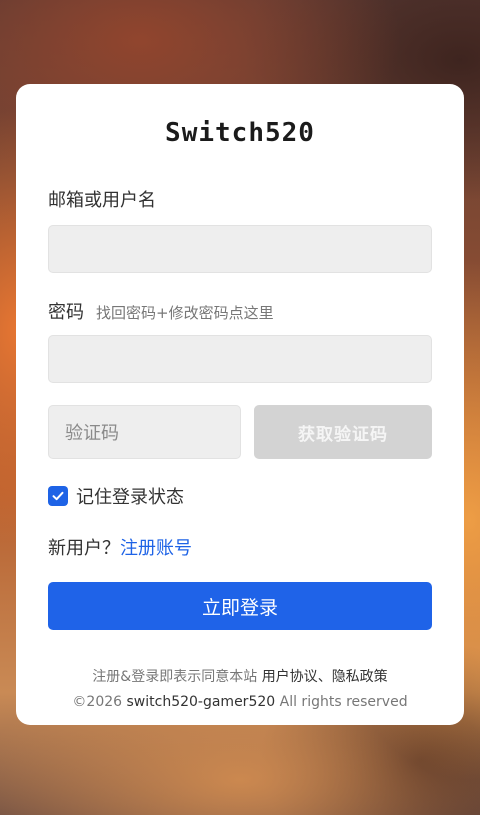 The width and height of the screenshot is (480, 815). What do you see at coordinates (240, 359) in the screenshot?
I see `password-input` at bounding box center [240, 359].